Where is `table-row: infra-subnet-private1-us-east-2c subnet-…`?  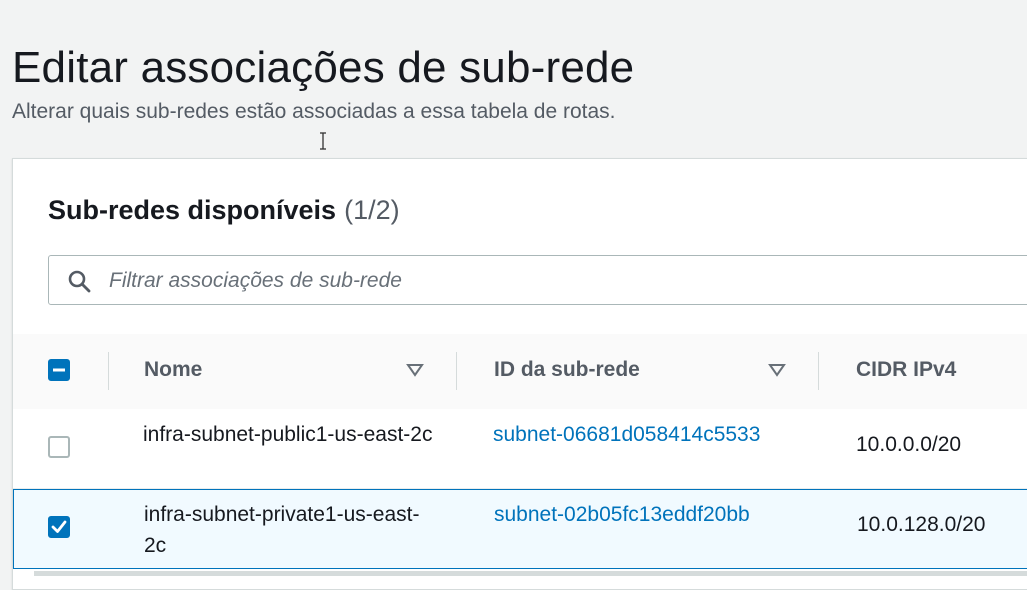 table-row: infra-subnet-private1-us-east-2c subnet-… is located at coordinates (520, 529).